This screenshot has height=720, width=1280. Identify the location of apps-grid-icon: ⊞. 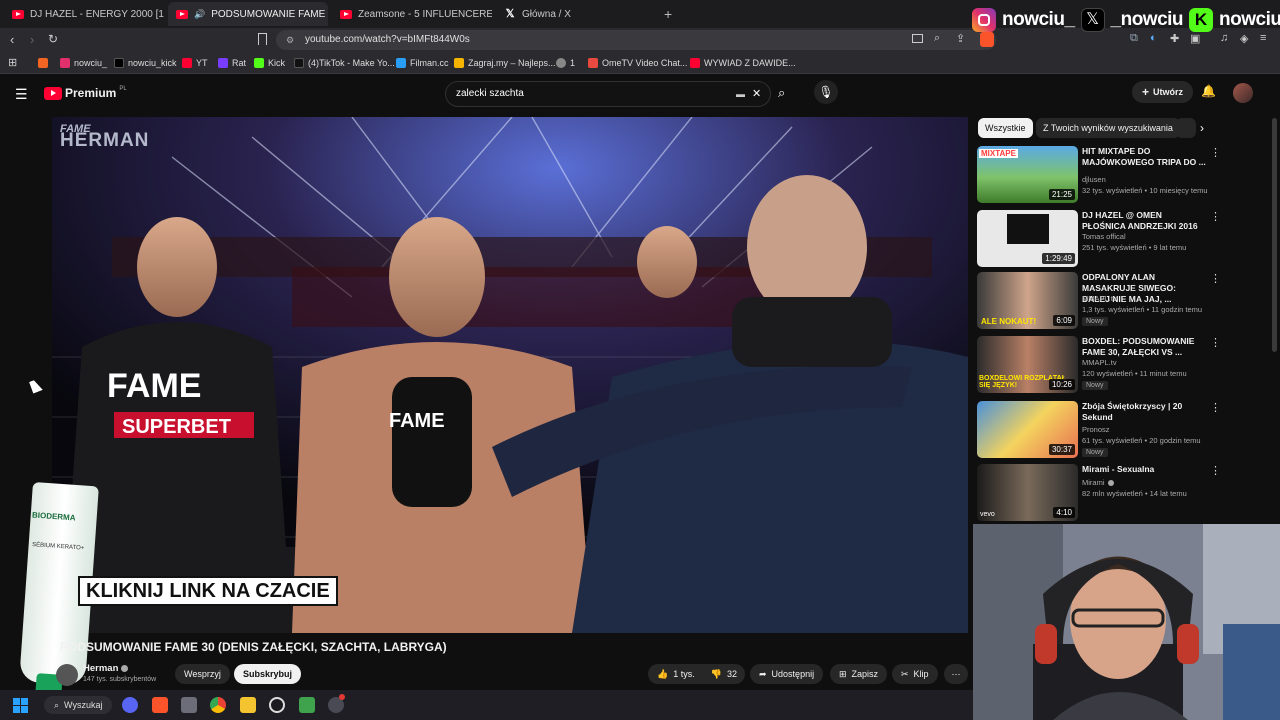
(12, 62).